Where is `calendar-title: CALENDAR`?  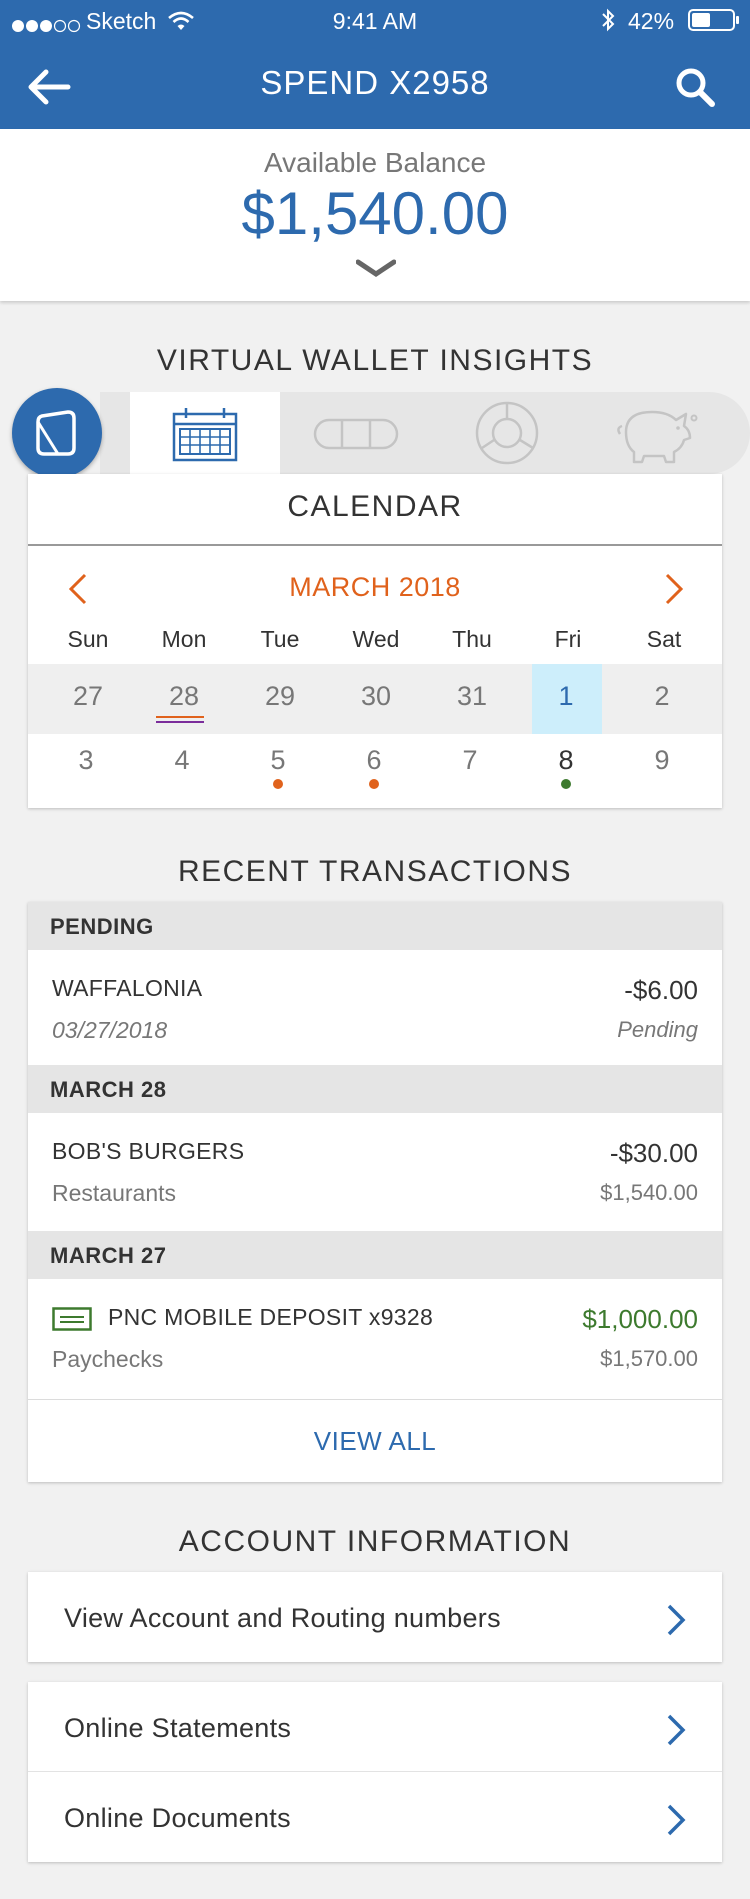 calendar-title: CALENDAR is located at coordinates (375, 506).